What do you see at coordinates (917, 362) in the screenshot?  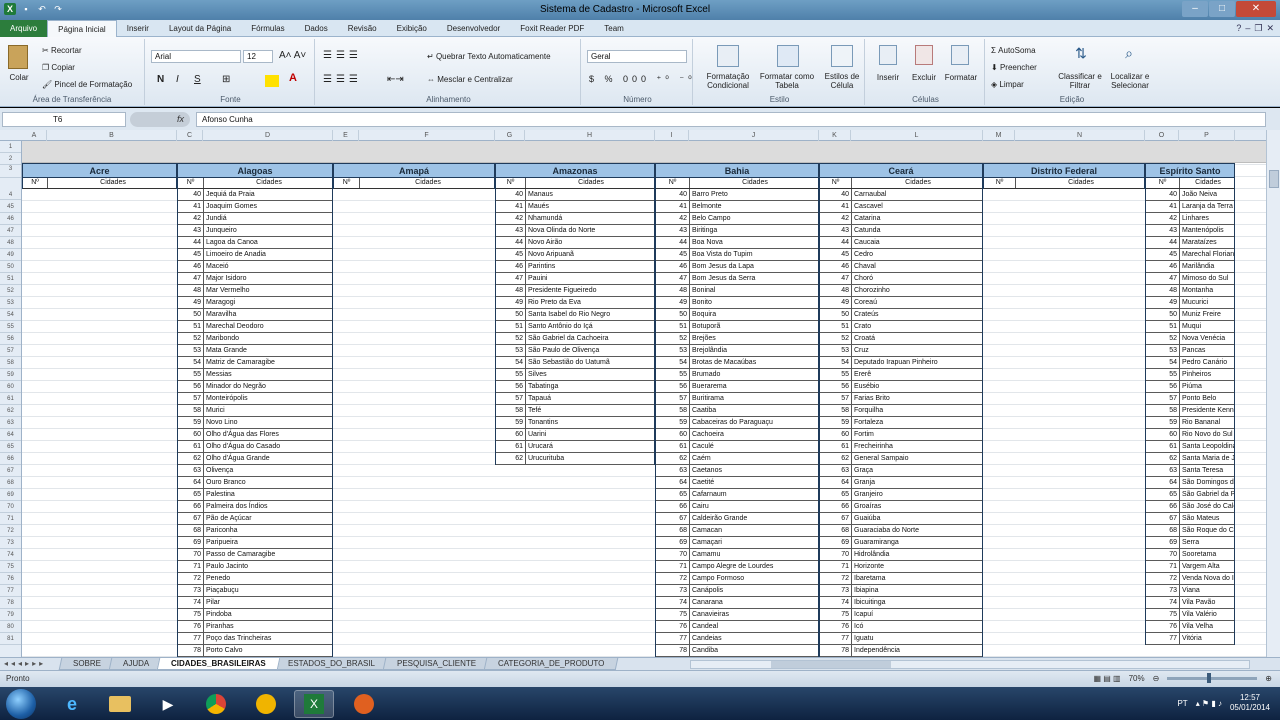 I see `city-name-cell: Deputado Irapuan Pinheiro` at bounding box center [917, 362].